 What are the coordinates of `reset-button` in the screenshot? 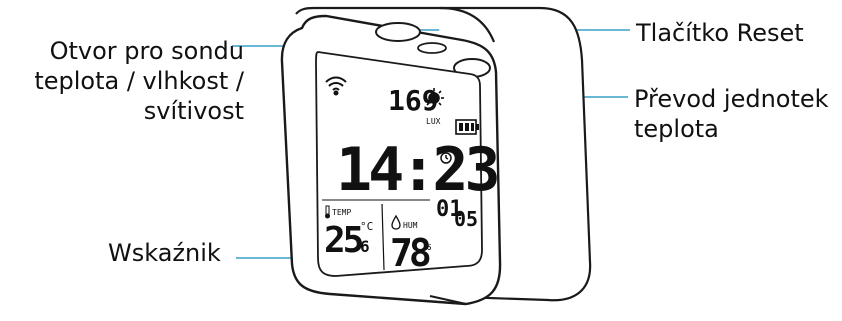 It's located at (398, 32).